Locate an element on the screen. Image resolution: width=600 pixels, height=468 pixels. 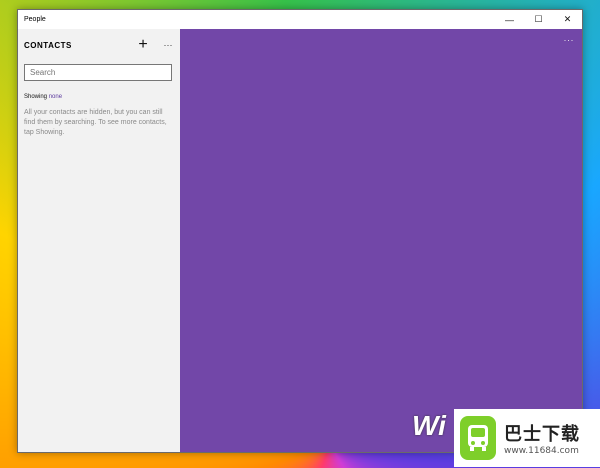
maximize-button: ☐ is located at coordinates (538, 19).